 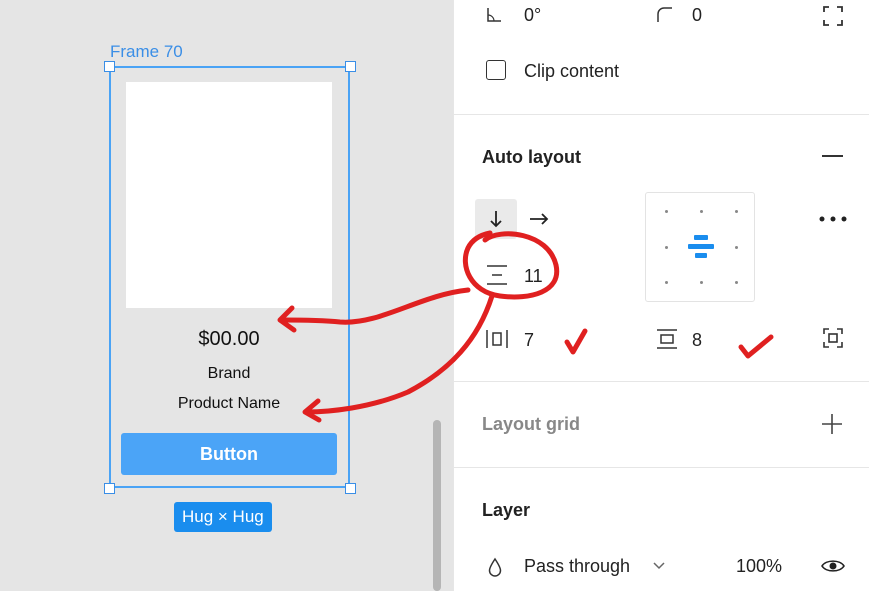 What do you see at coordinates (375, 306) in the screenshot?
I see `annotation-arrow-to-price` at bounding box center [375, 306].